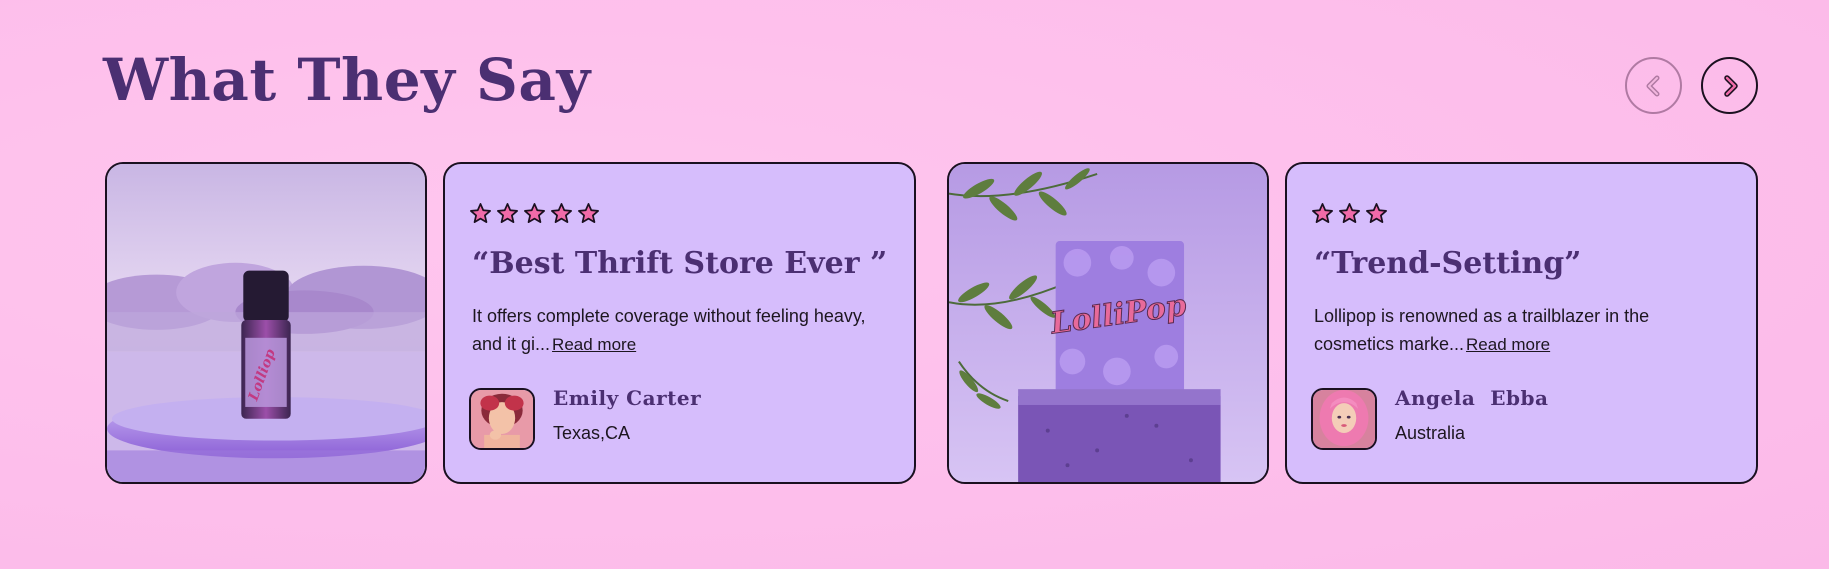 The width and height of the screenshot is (1829, 569). What do you see at coordinates (680, 263) in the screenshot?
I see `review-title: “Best Thrift Store Ever ”` at bounding box center [680, 263].